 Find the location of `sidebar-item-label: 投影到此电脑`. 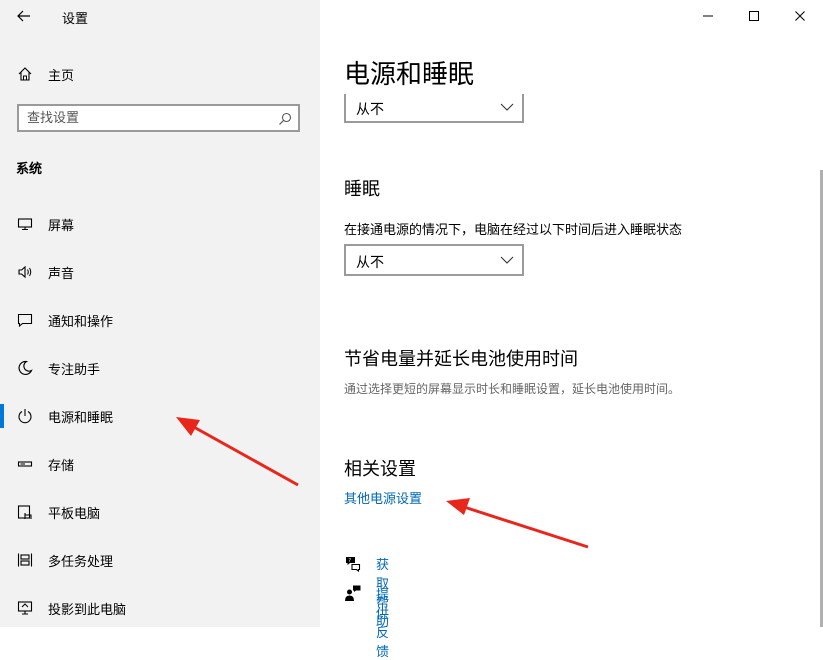

sidebar-item-label: 投影到此电脑 is located at coordinates (87, 610).